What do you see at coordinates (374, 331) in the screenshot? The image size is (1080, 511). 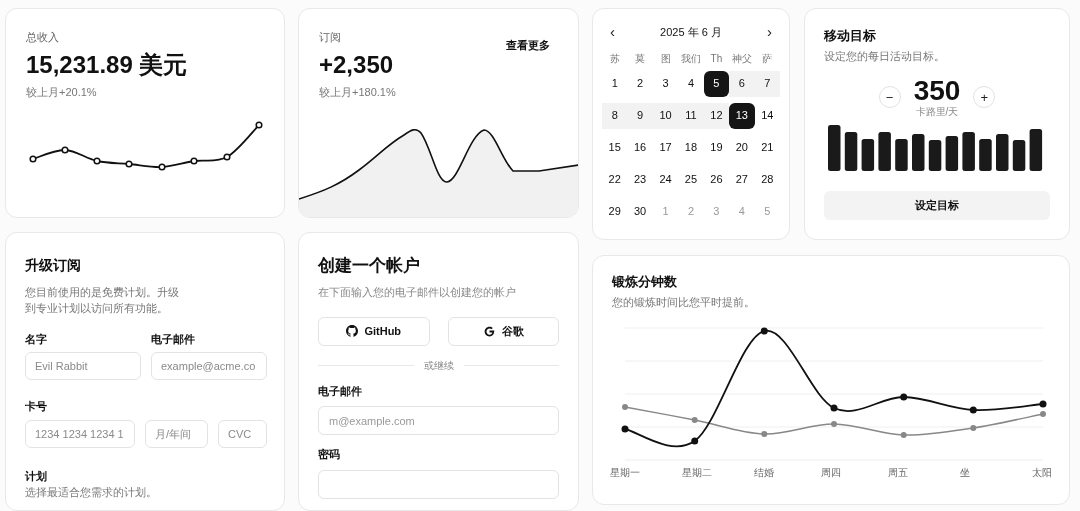 I see `github-button: GitHub` at bounding box center [374, 331].